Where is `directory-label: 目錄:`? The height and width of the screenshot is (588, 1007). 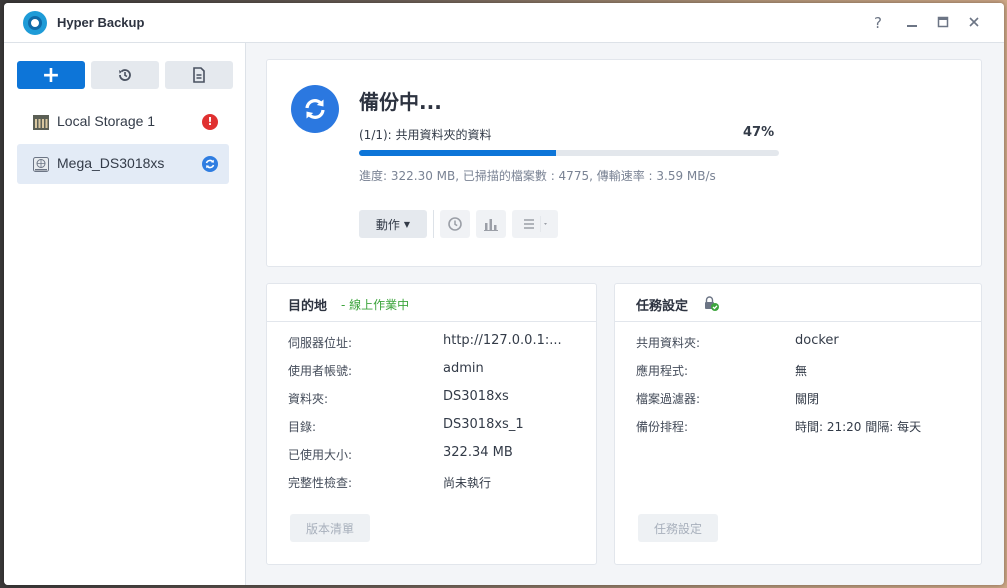
directory-label: 目錄: is located at coordinates (302, 427).